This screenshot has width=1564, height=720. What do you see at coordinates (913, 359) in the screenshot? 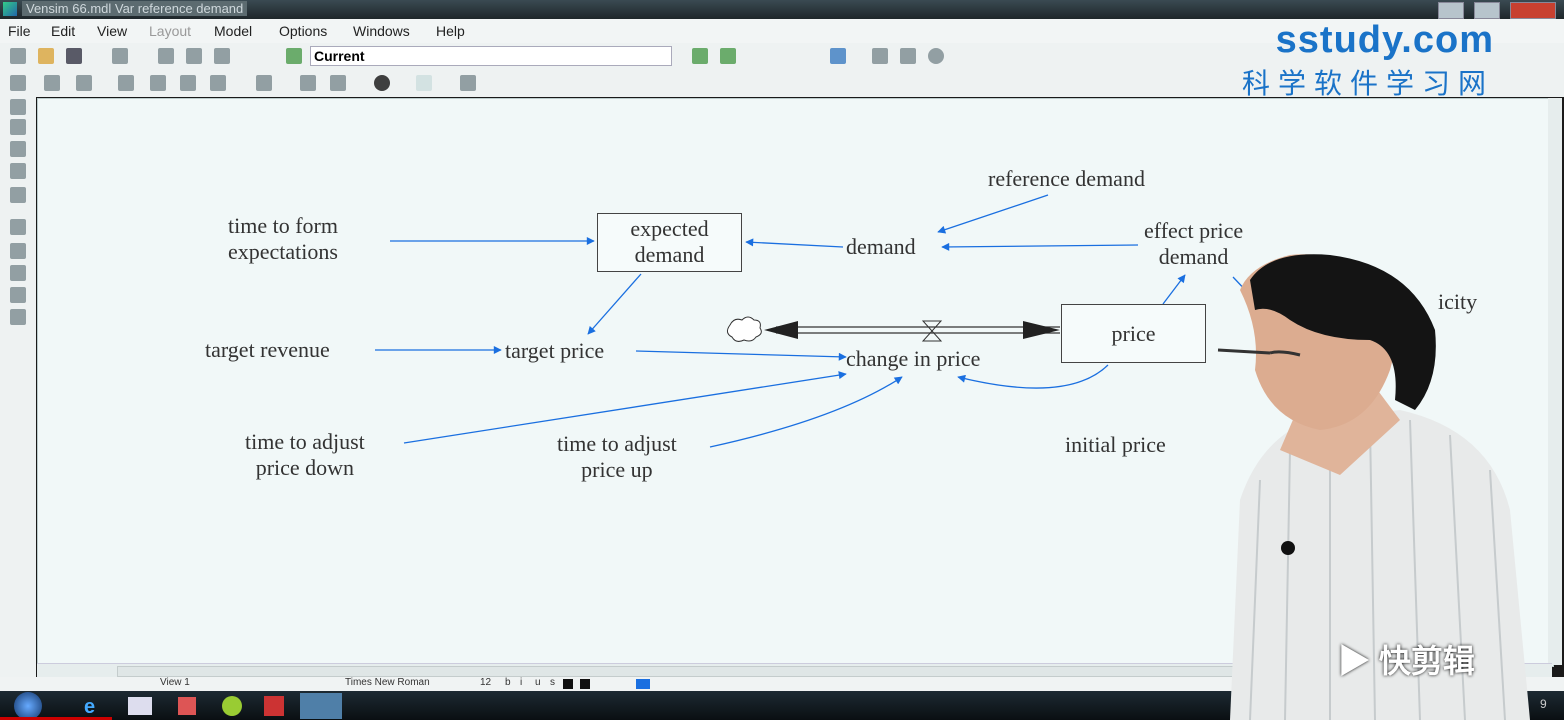
I see `var-change-in-price: change in price` at bounding box center [913, 359].